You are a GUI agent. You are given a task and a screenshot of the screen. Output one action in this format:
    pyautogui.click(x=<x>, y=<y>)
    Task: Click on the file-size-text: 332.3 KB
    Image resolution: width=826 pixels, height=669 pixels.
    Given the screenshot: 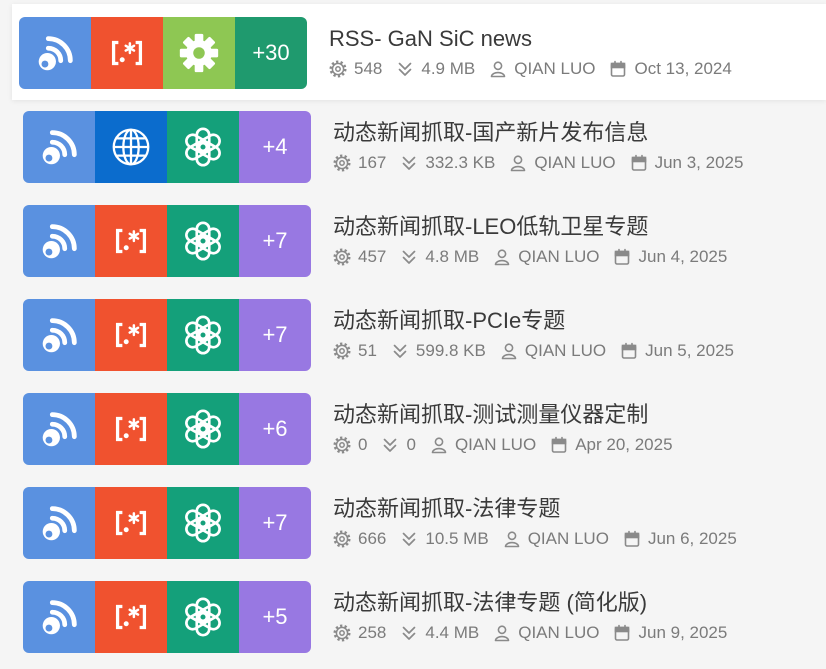 What is the action you would take?
    pyautogui.click(x=460, y=162)
    